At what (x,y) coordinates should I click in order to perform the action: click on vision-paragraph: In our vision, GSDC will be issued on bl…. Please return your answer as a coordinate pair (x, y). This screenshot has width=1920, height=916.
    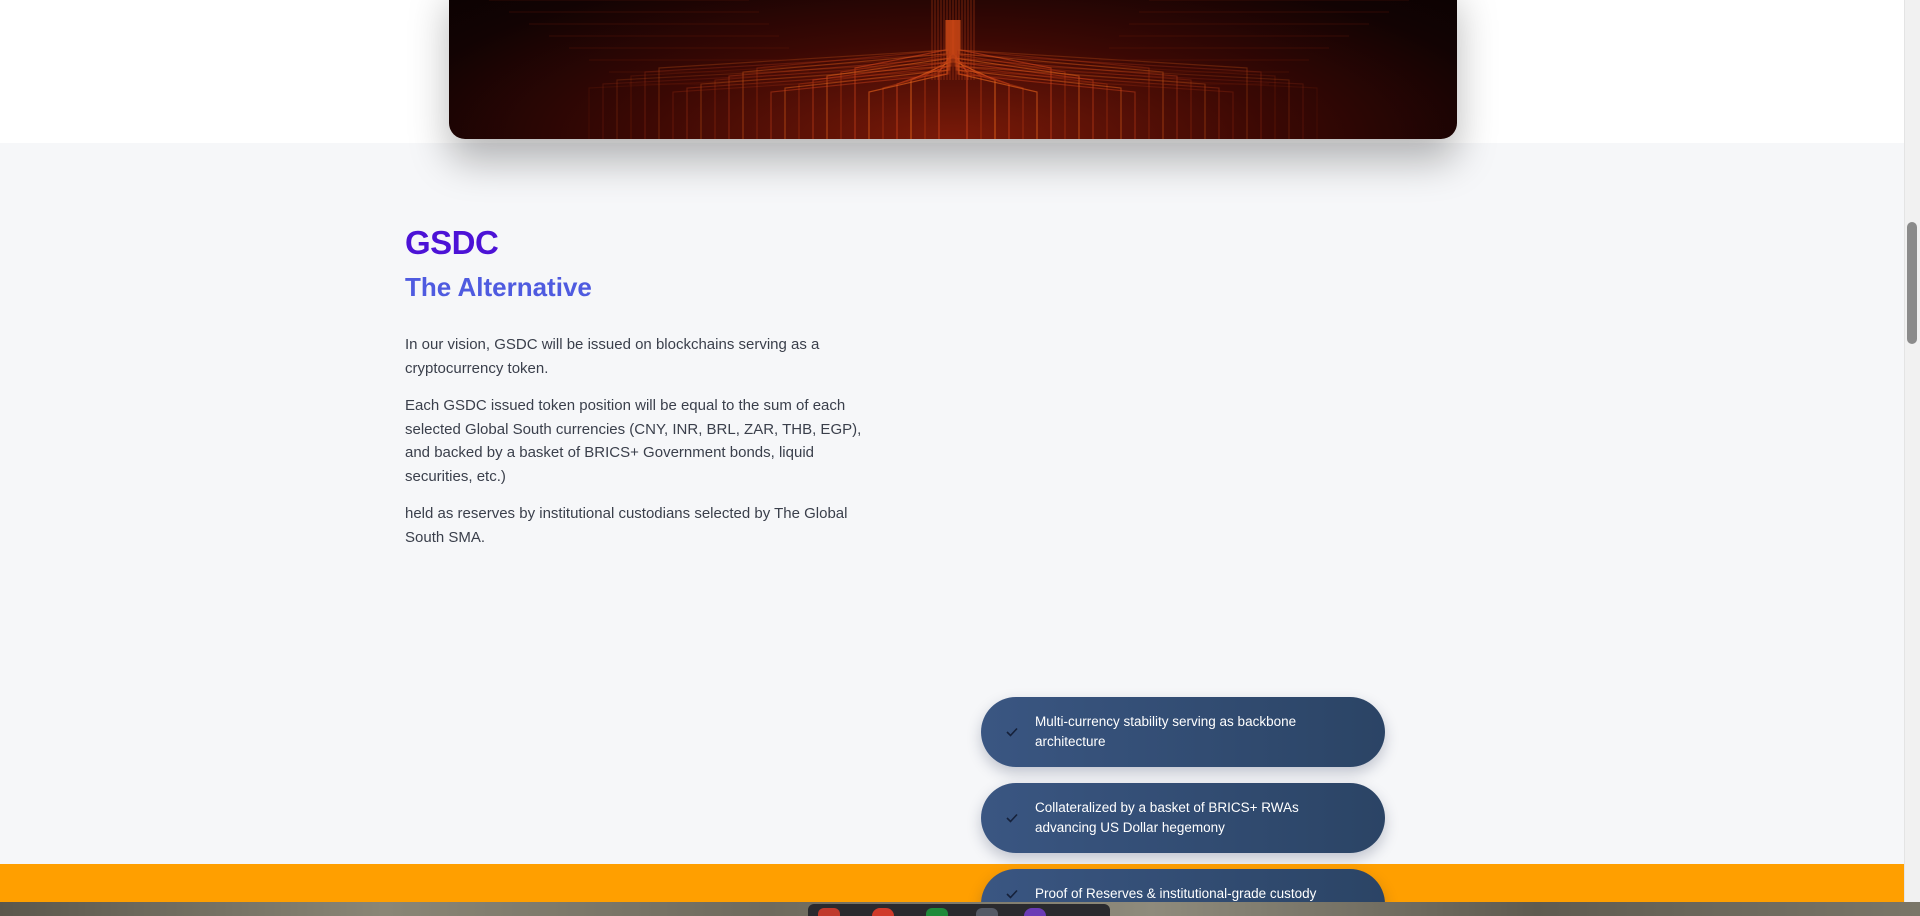
    Looking at the image, I should click on (612, 356).